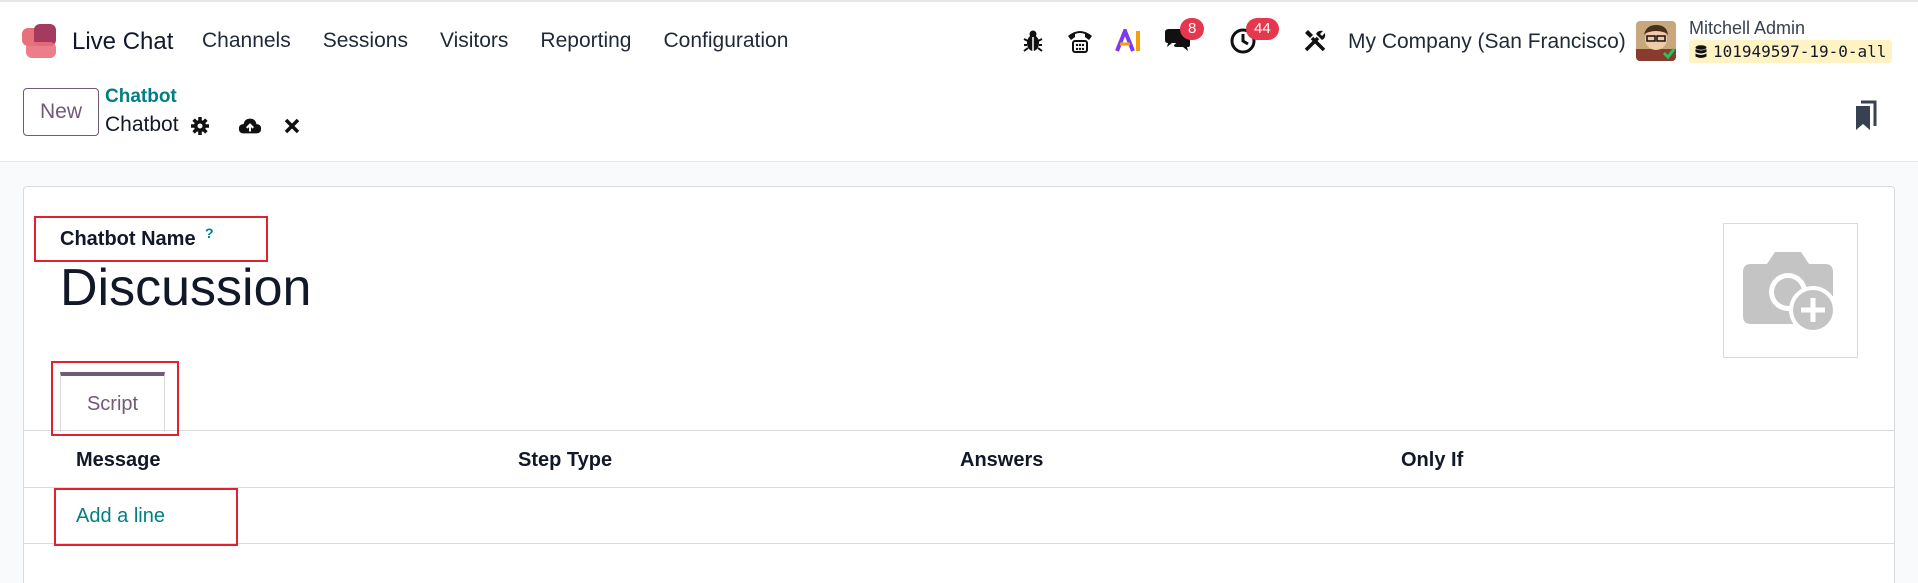 The image size is (1918, 583). I want to click on tab-script-label: Script, so click(112, 403).